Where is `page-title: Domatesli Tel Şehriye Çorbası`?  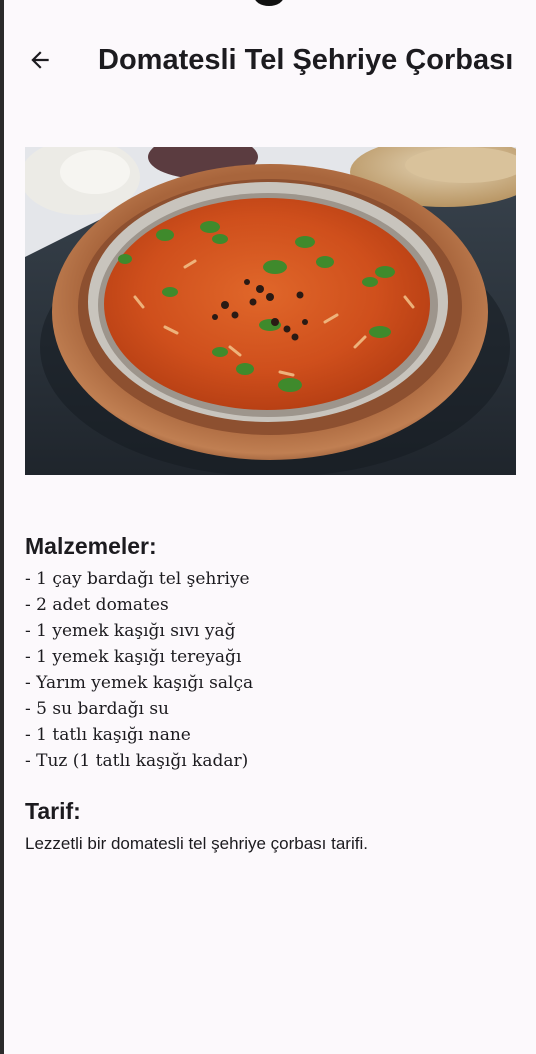 page-title: Domatesli Tel Şehriye Çorbası is located at coordinates (306, 60).